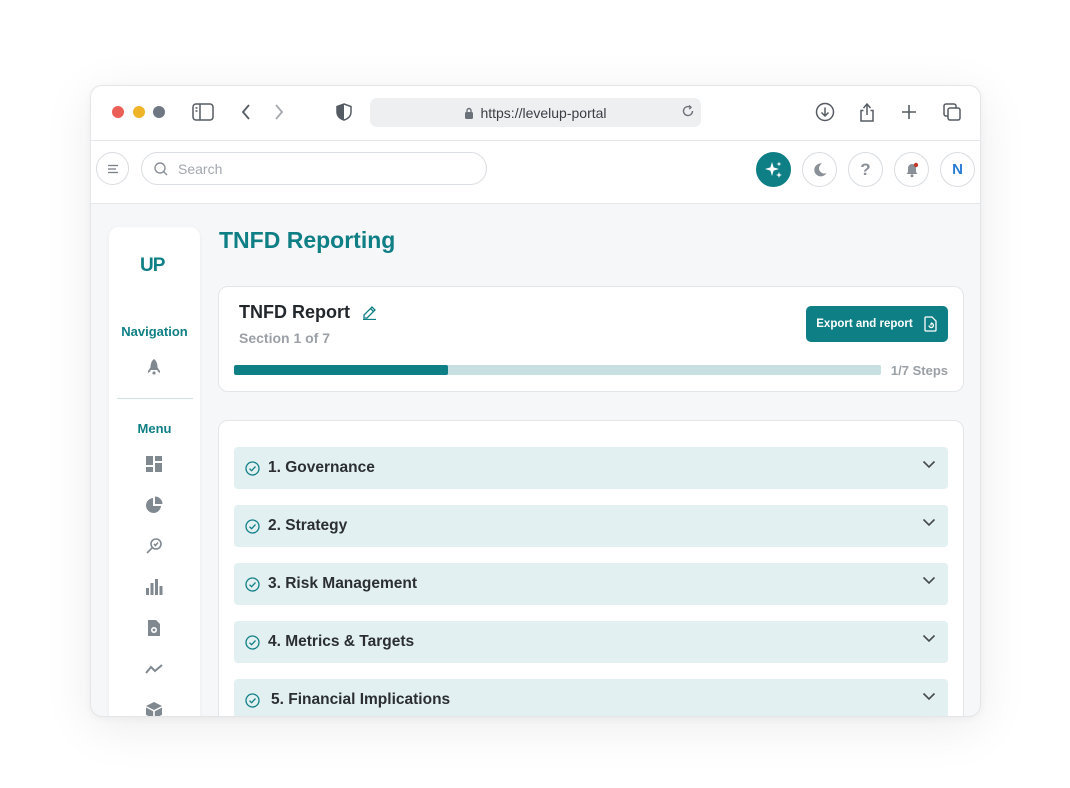 The height and width of the screenshot is (788, 1070). I want to click on close-window-button, so click(118, 112).